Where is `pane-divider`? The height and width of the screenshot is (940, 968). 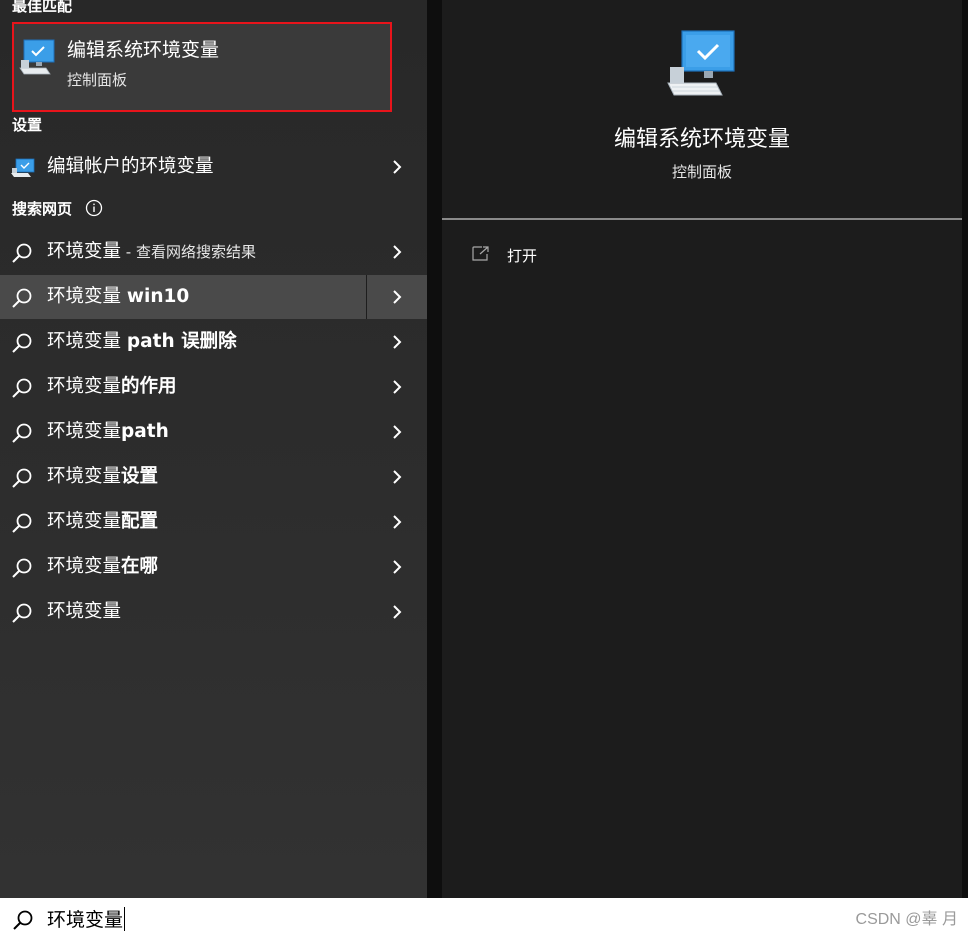
pane-divider is located at coordinates (434, 449).